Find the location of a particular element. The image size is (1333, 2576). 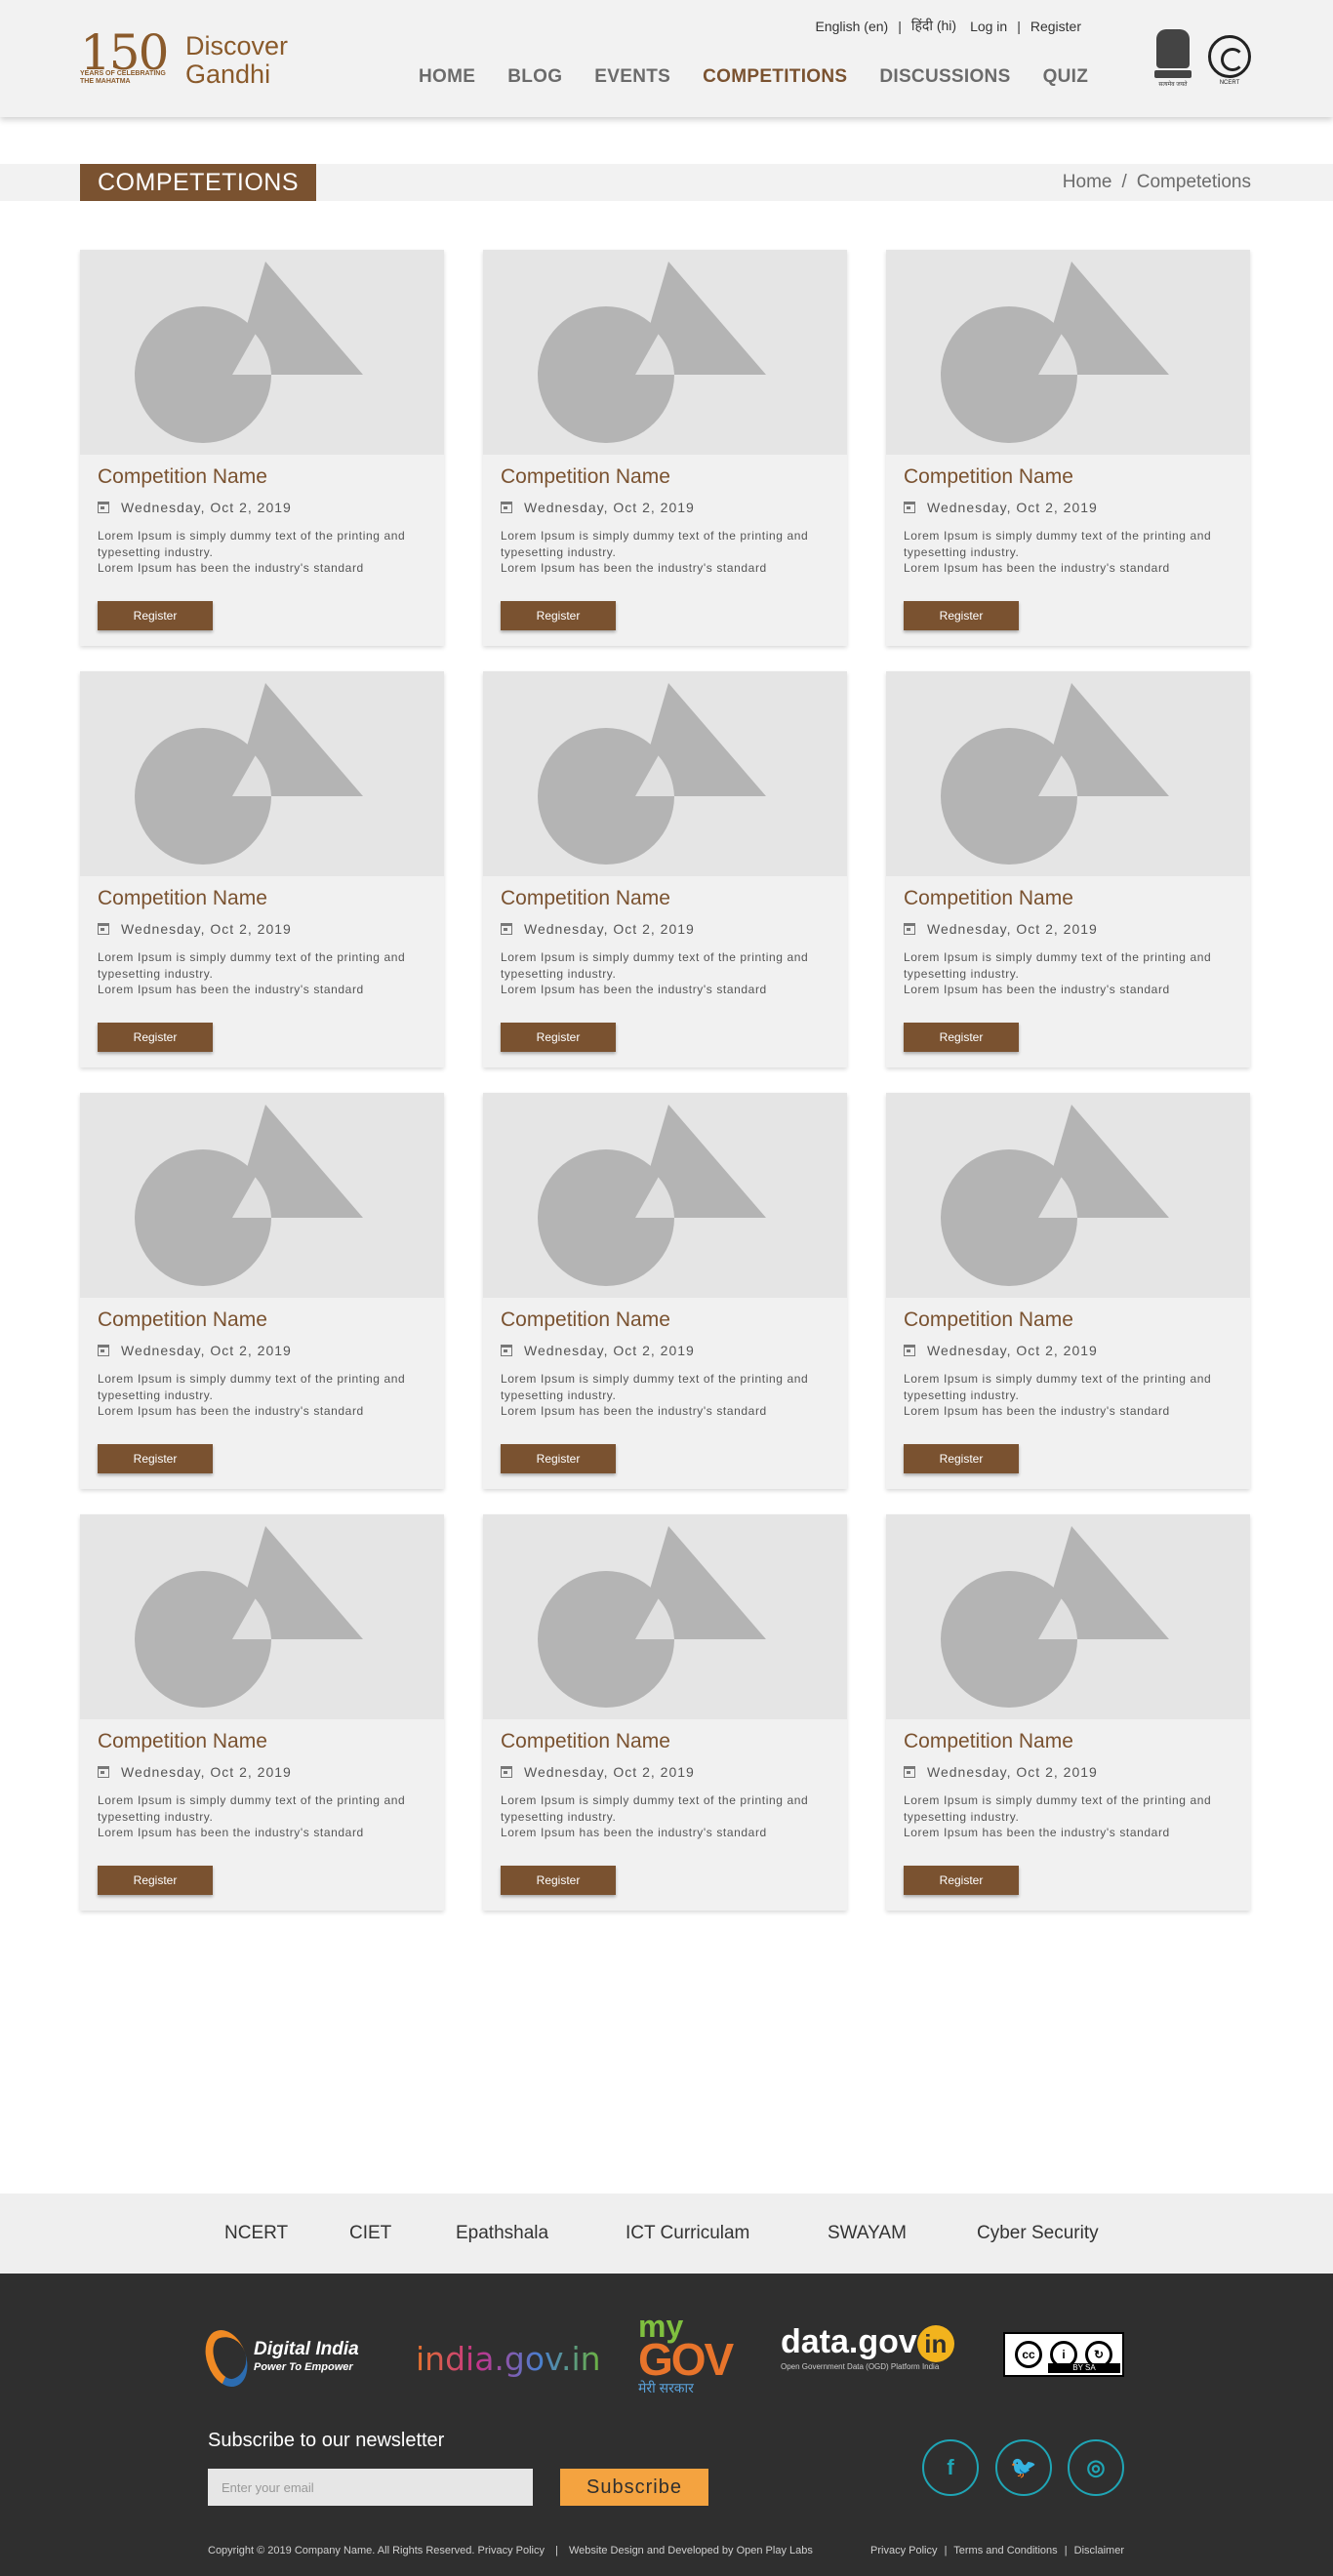

facebook-icon: f is located at coordinates (950, 2467).